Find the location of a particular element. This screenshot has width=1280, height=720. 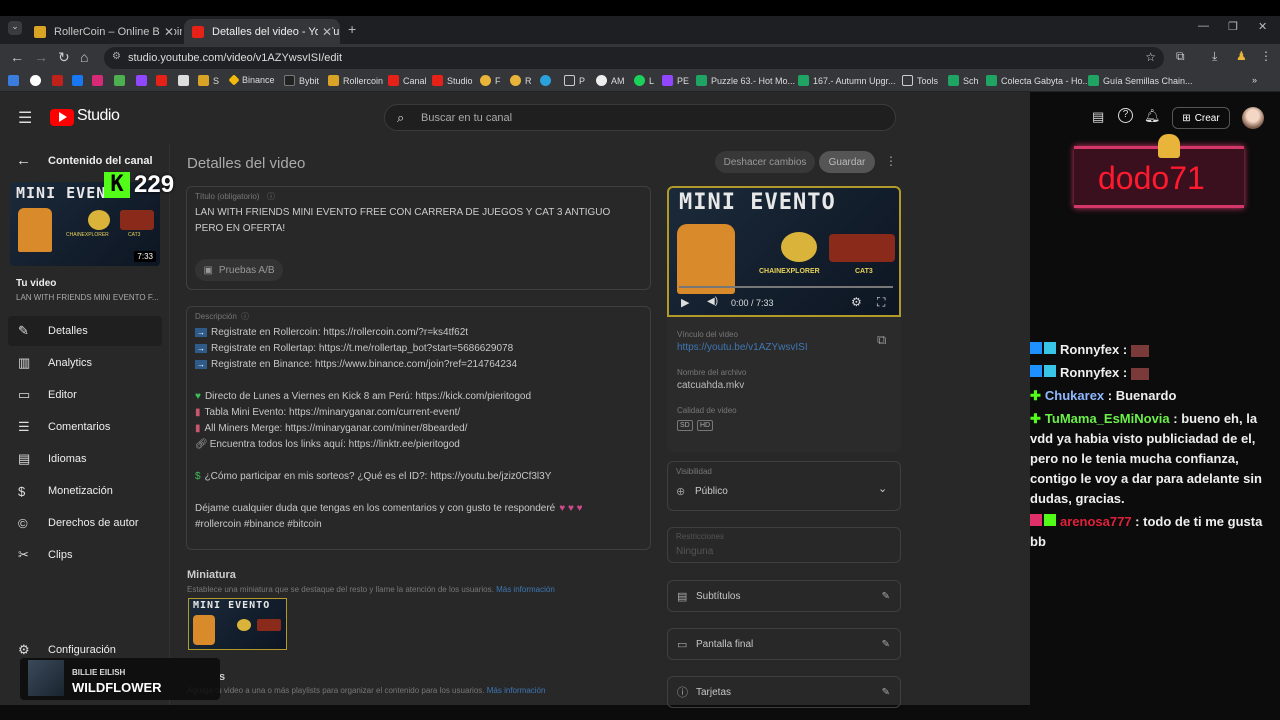

chat-message: Ronnyfex : is located at coordinates (1155, 373).